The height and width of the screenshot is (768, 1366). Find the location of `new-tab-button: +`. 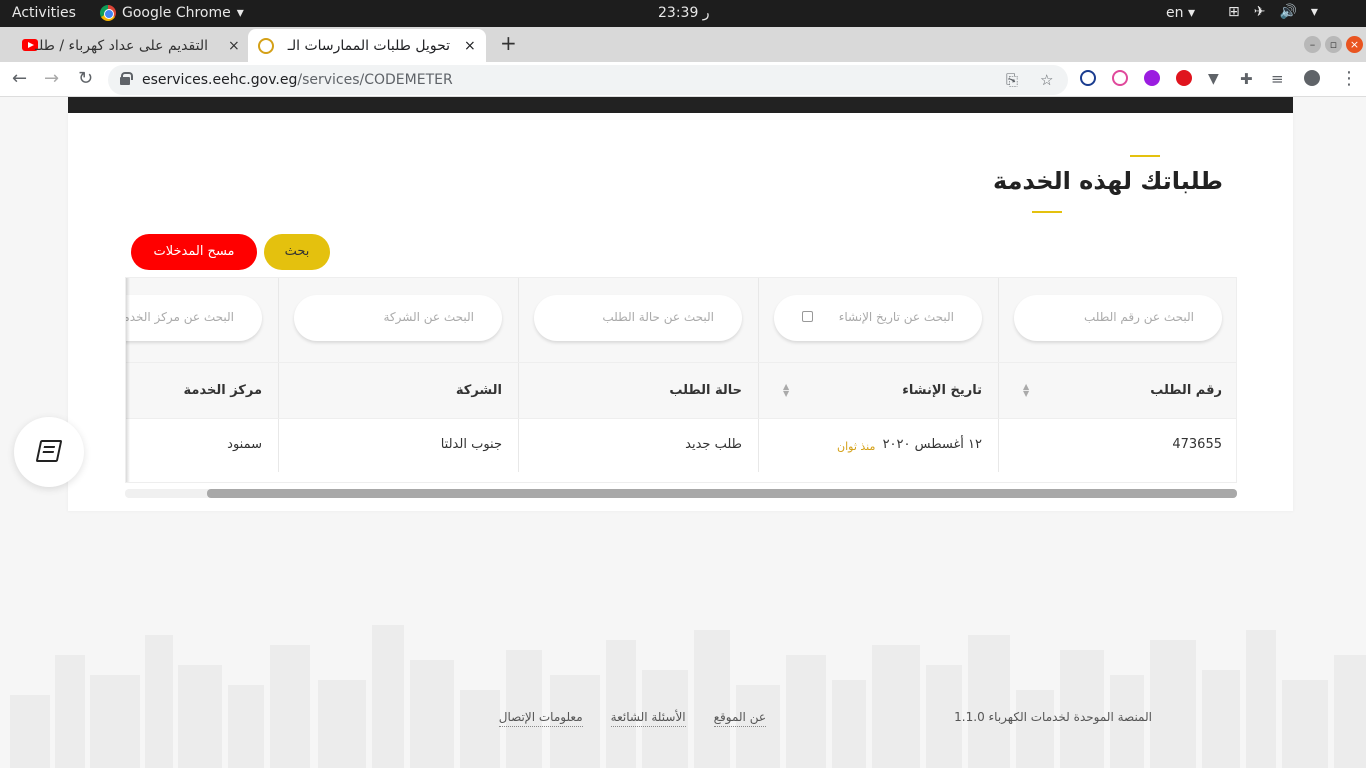

new-tab-button: + is located at coordinates (508, 43).